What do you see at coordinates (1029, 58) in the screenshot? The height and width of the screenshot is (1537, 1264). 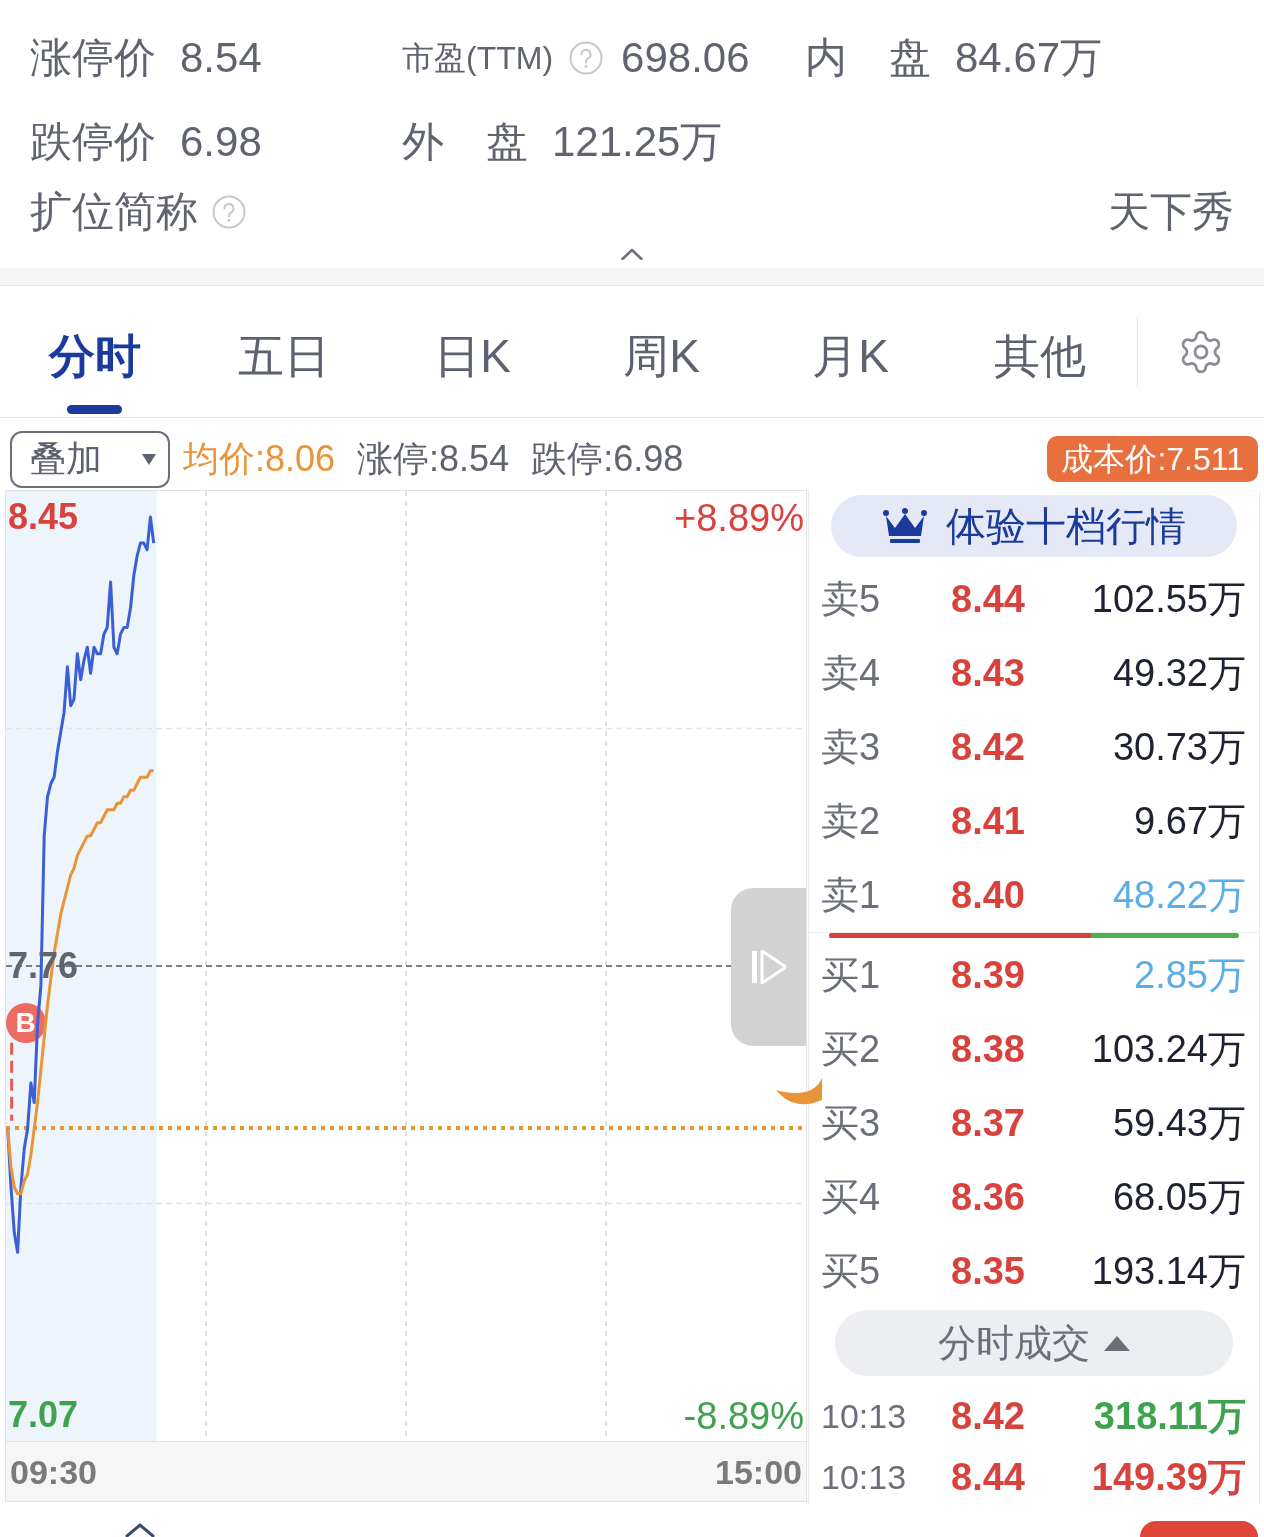 I see `inner-volume-value: 84.67万` at bounding box center [1029, 58].